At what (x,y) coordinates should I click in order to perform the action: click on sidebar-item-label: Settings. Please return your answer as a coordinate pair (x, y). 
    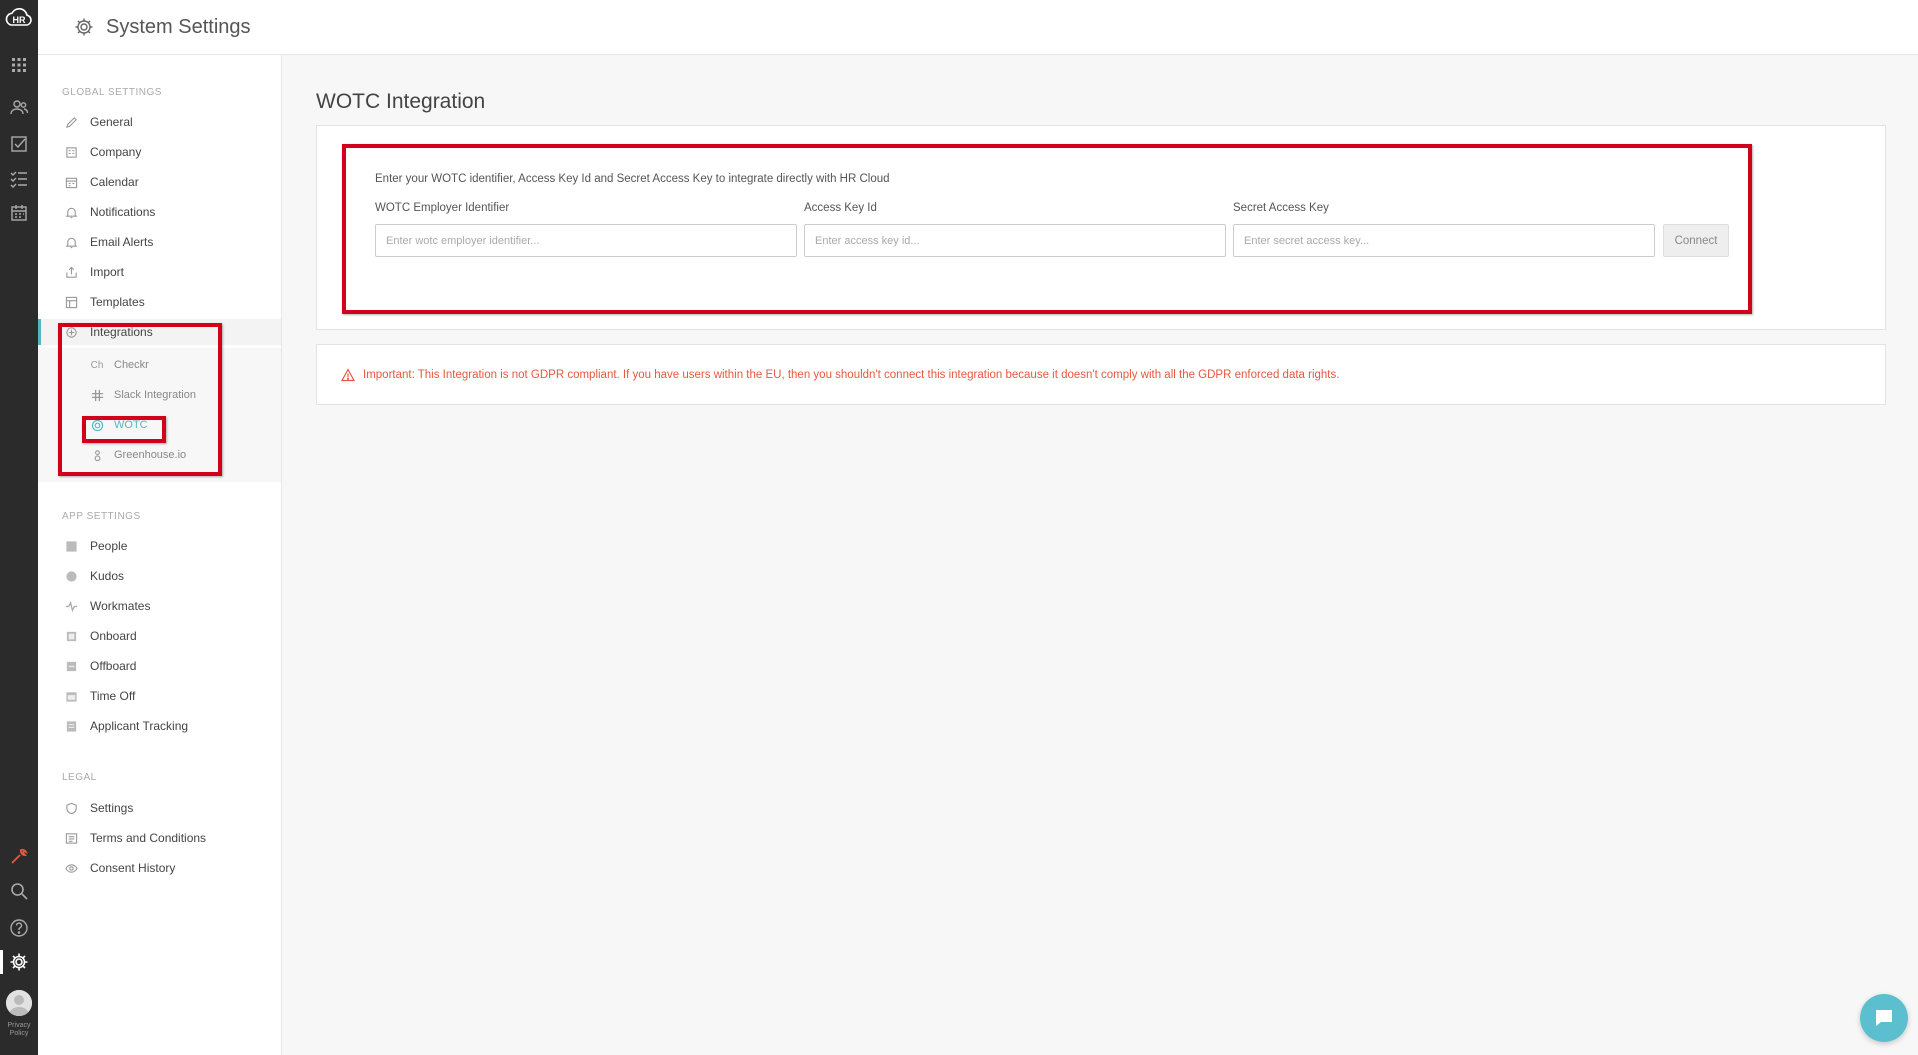
    Looking at the image, I should click on (112, 808).